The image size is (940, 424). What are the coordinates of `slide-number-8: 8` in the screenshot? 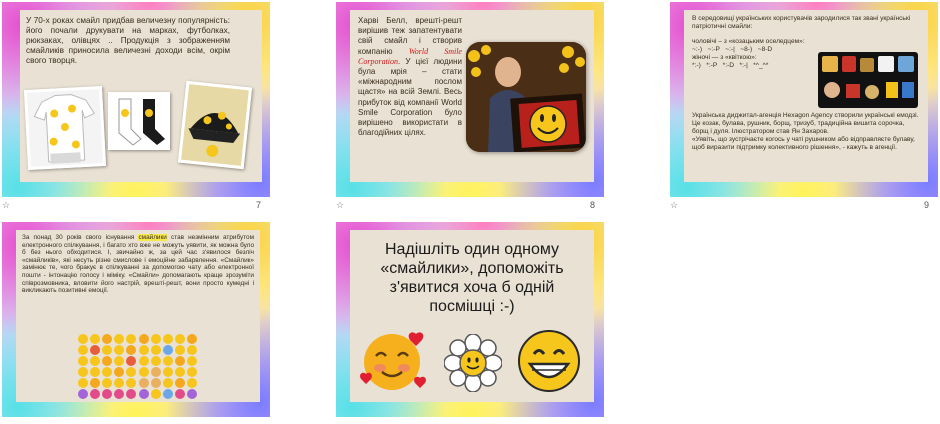 It's located at (593, 205).